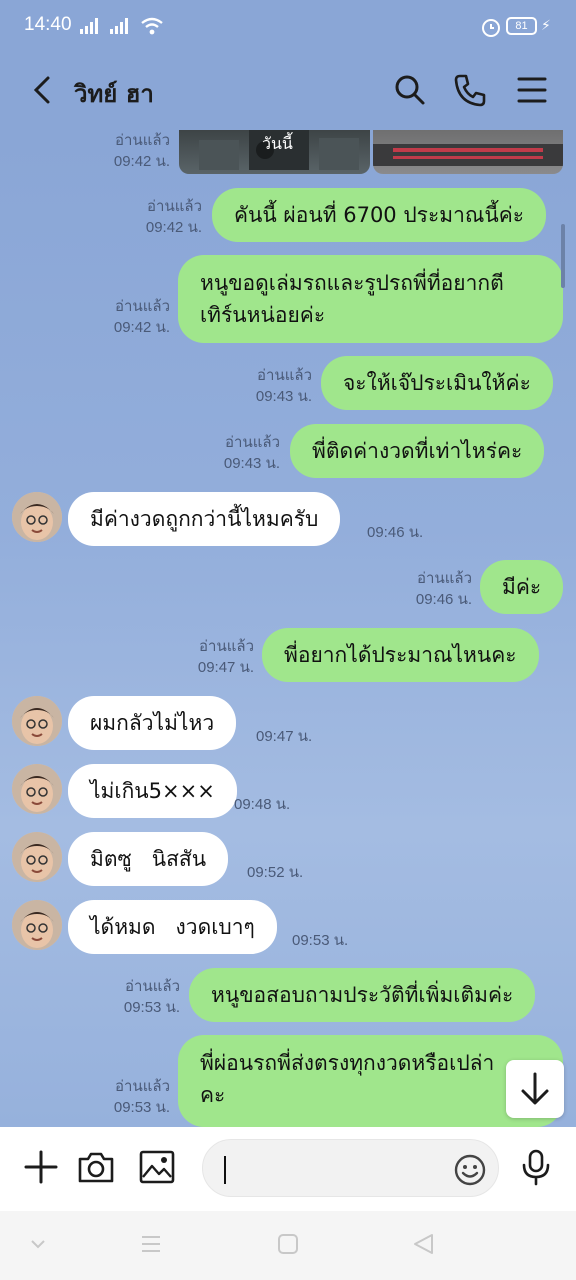 Image resolution: width=576 pixels, height=1280 pixels. Describe the element at coordinates (288, 25) in the screenshot. I see `status-bar: 14:40 81 ⚡` at that location.